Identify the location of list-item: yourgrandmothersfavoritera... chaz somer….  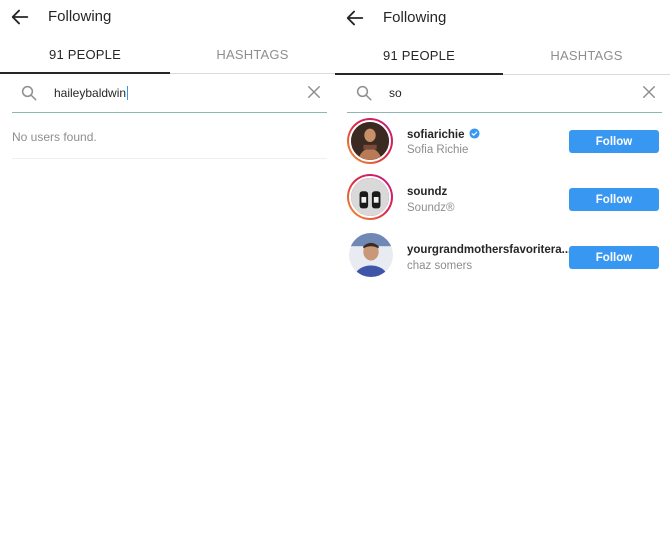
(502, 257).